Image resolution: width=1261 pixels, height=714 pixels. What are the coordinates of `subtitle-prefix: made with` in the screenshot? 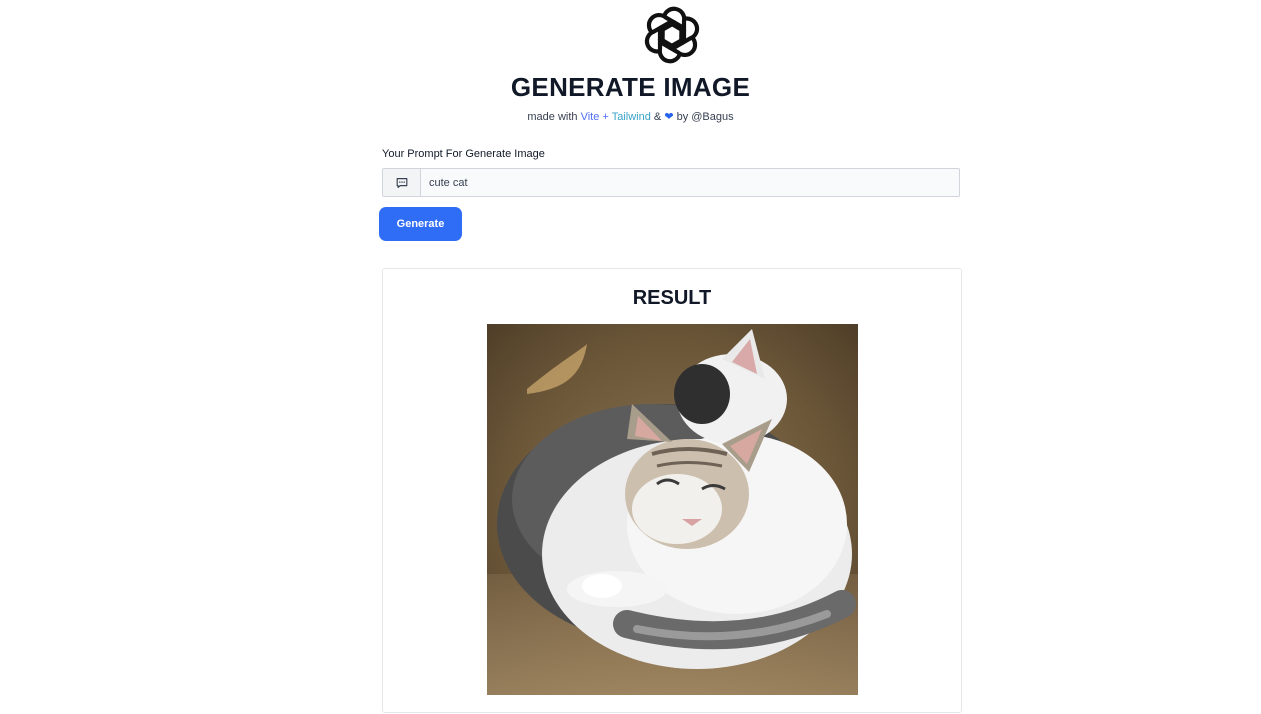 It's located at (552, 117).